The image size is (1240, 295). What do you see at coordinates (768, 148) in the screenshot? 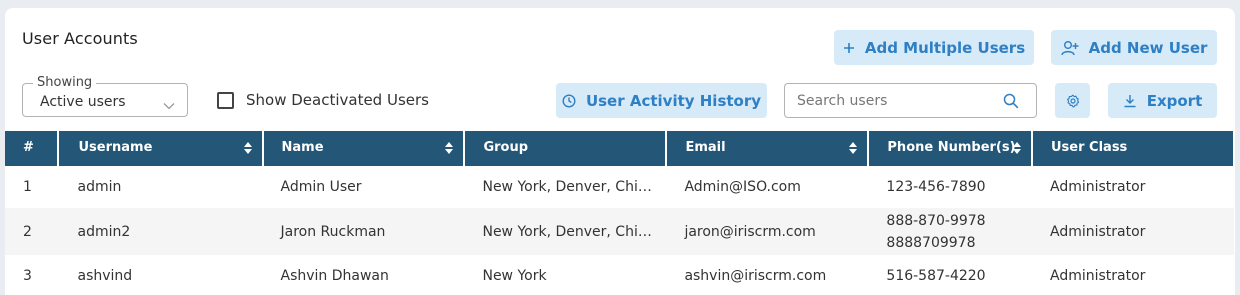
I see `column-header-email: Email` at bounding box center [768, 148].